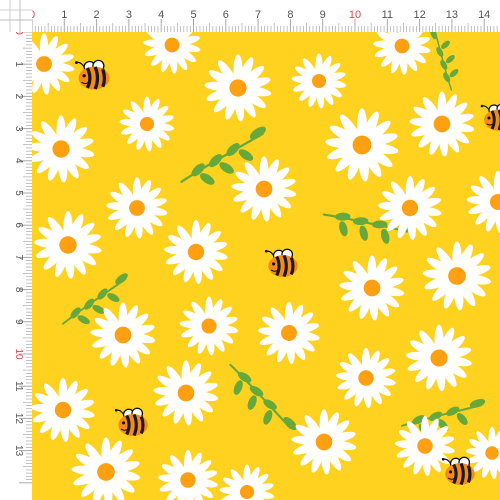 Image resolution: width=500 pixels, height=500 pixels. Describe the element at coordinates (323, 15) in the screenshot. I see `top-ruler-label: 9` at that location.